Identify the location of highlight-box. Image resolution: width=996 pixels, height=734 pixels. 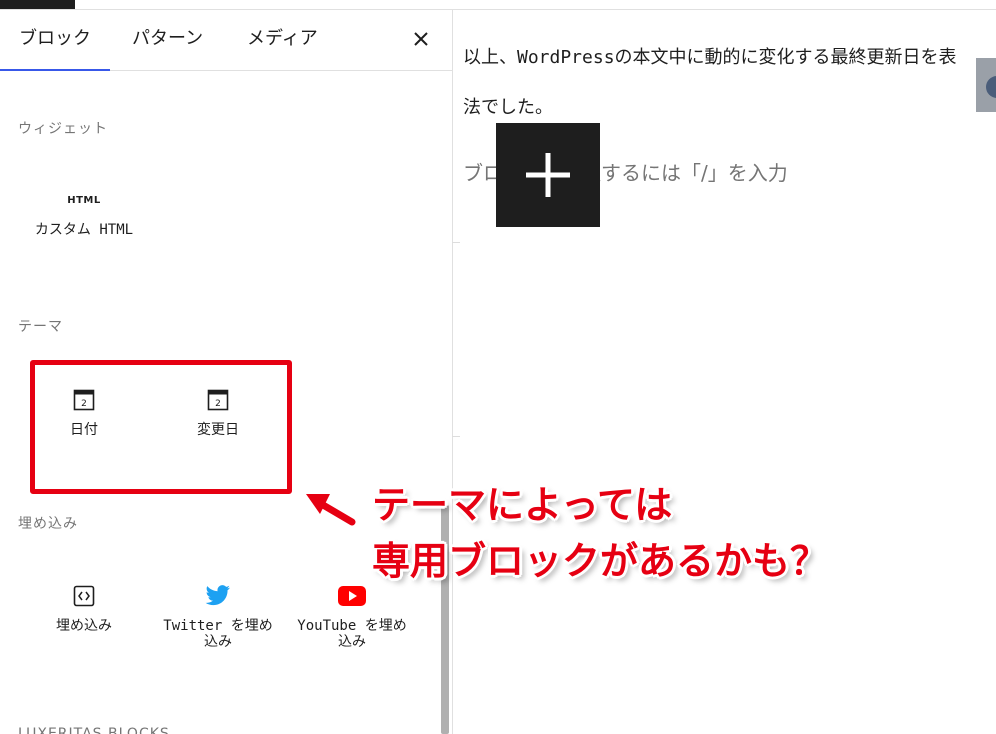
(161, 427).